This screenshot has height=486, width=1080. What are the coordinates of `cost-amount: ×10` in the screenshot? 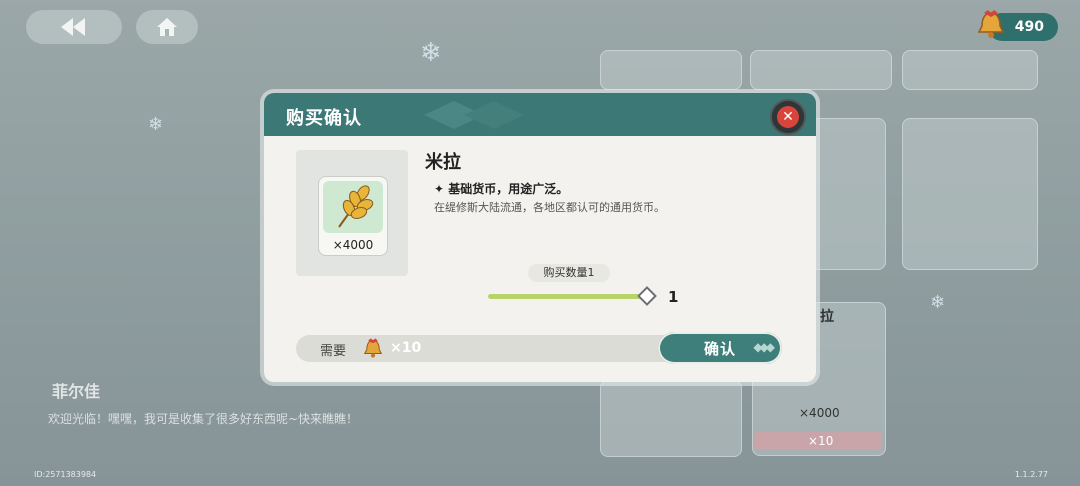 It's located at (406, 348).